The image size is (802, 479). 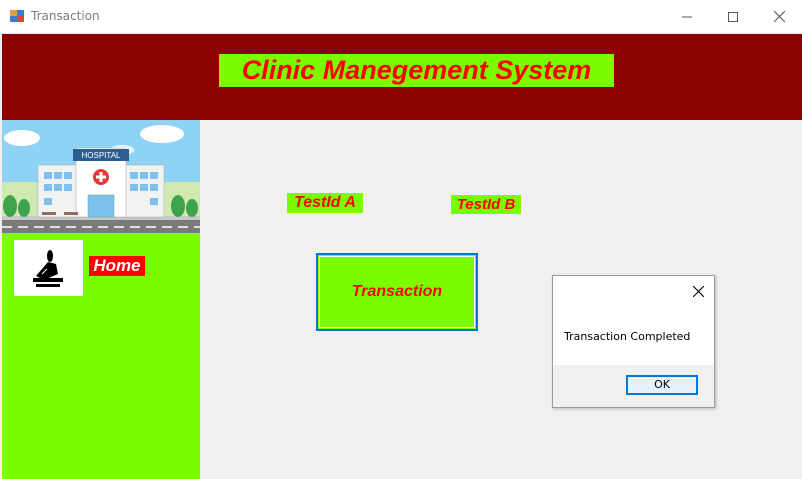 I want to click on hospital-illustration: HOSPITAL, so click(x=101, y=176).